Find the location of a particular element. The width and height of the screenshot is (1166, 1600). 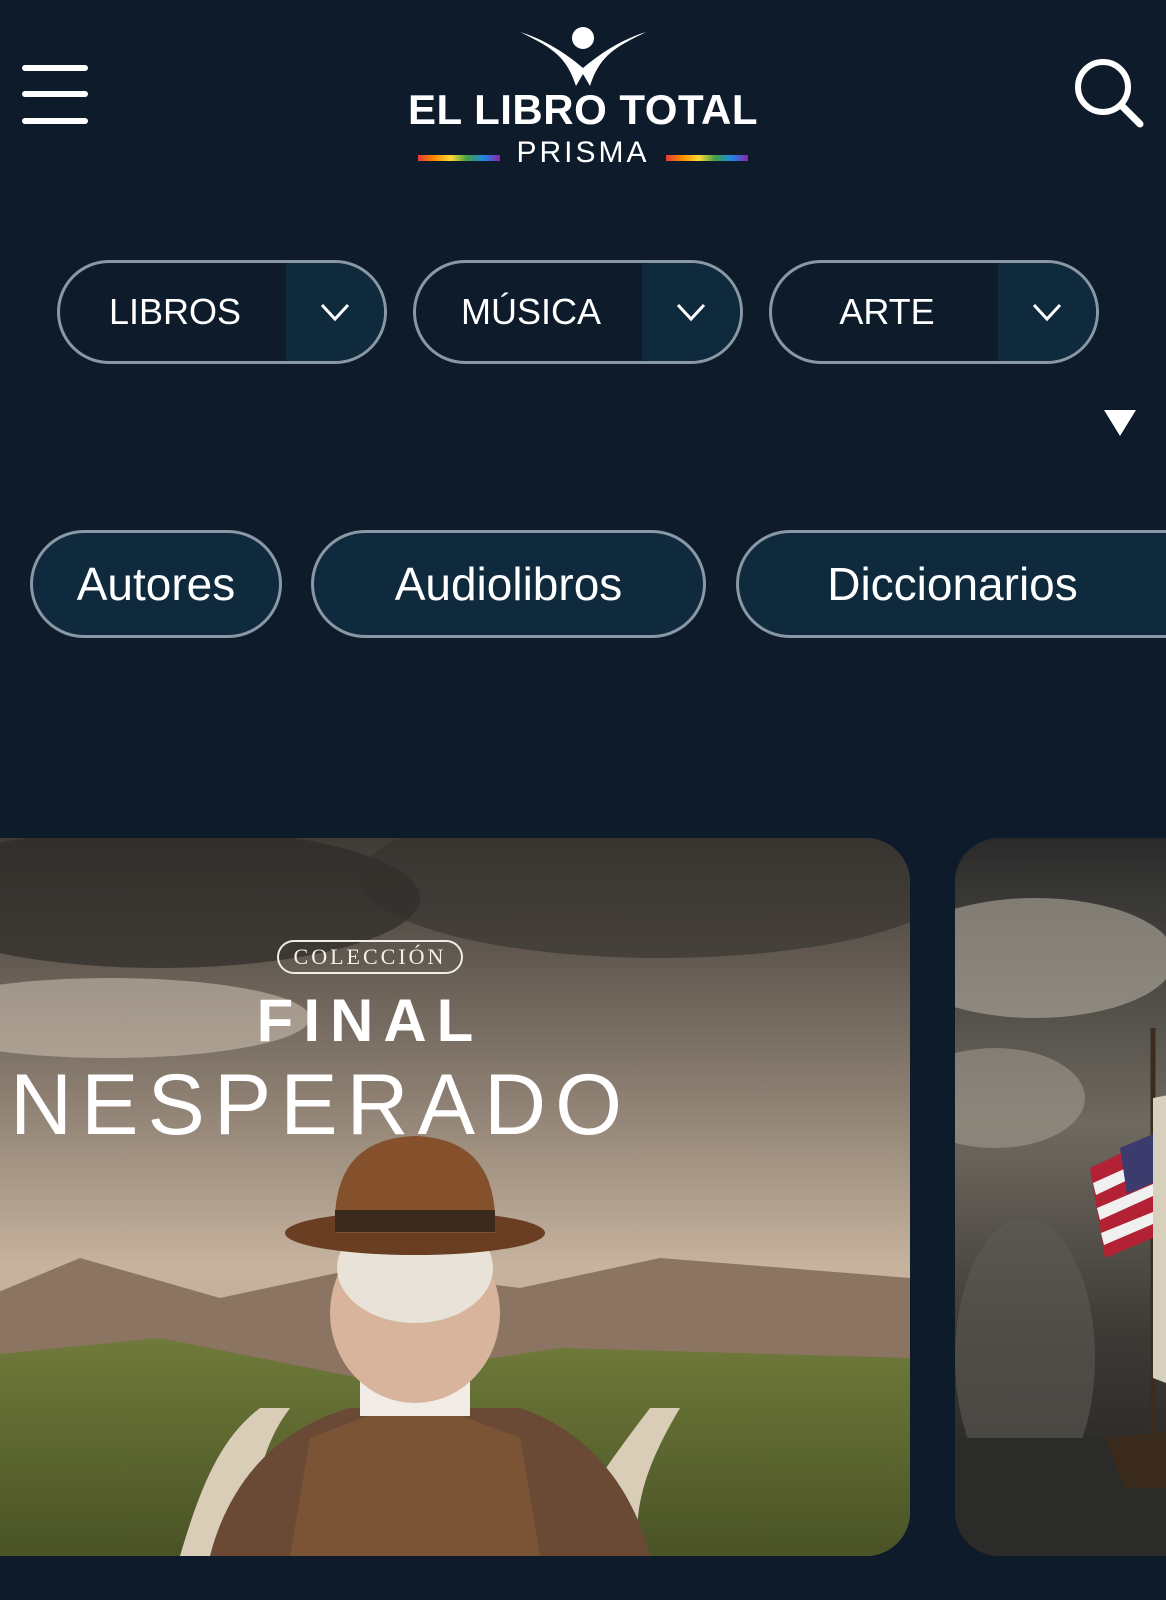

category-label: LIBROS is located at coordinates (175, 311).